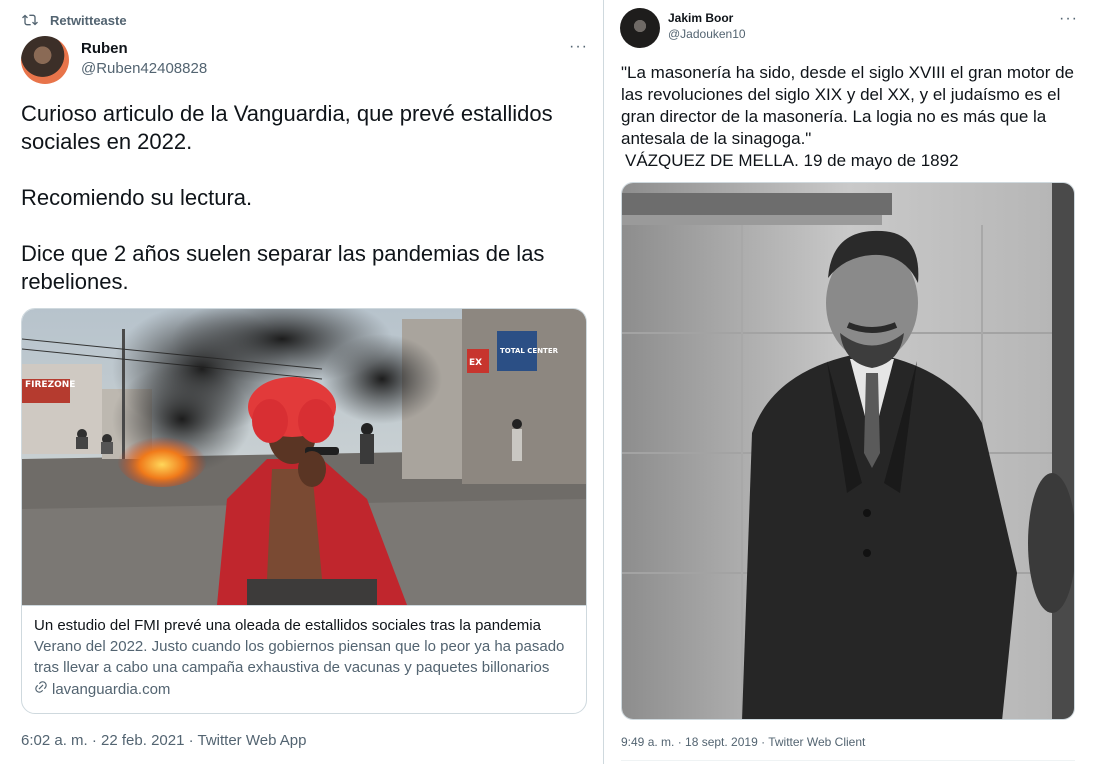 The width and height of the screenshot is (1094, 764). What do you see at coordinates (475, 363) in the screenshot?
I see `ex-sign: EX` at bounding box center [475, 363].